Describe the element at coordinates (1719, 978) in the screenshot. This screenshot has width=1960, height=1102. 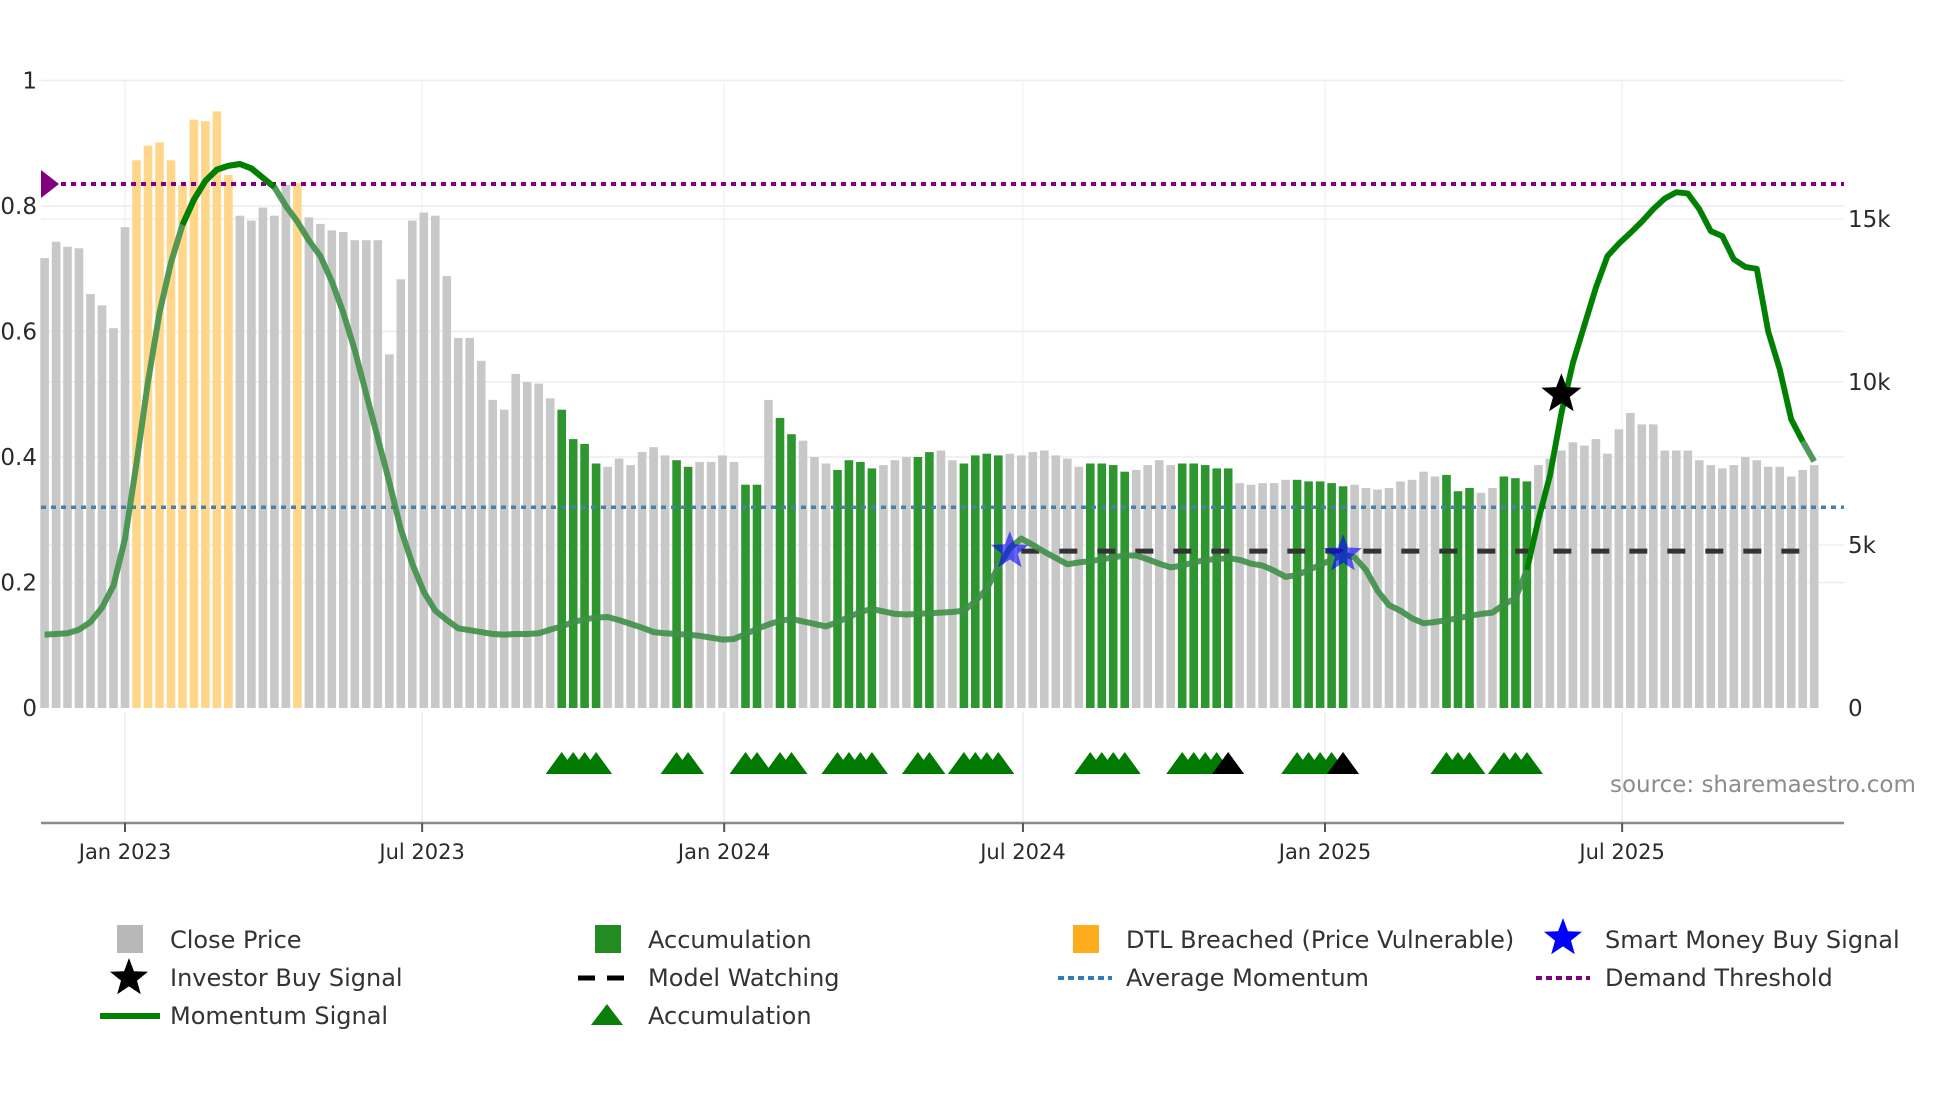
I see `legend-label: Demand Threshold` at that location.